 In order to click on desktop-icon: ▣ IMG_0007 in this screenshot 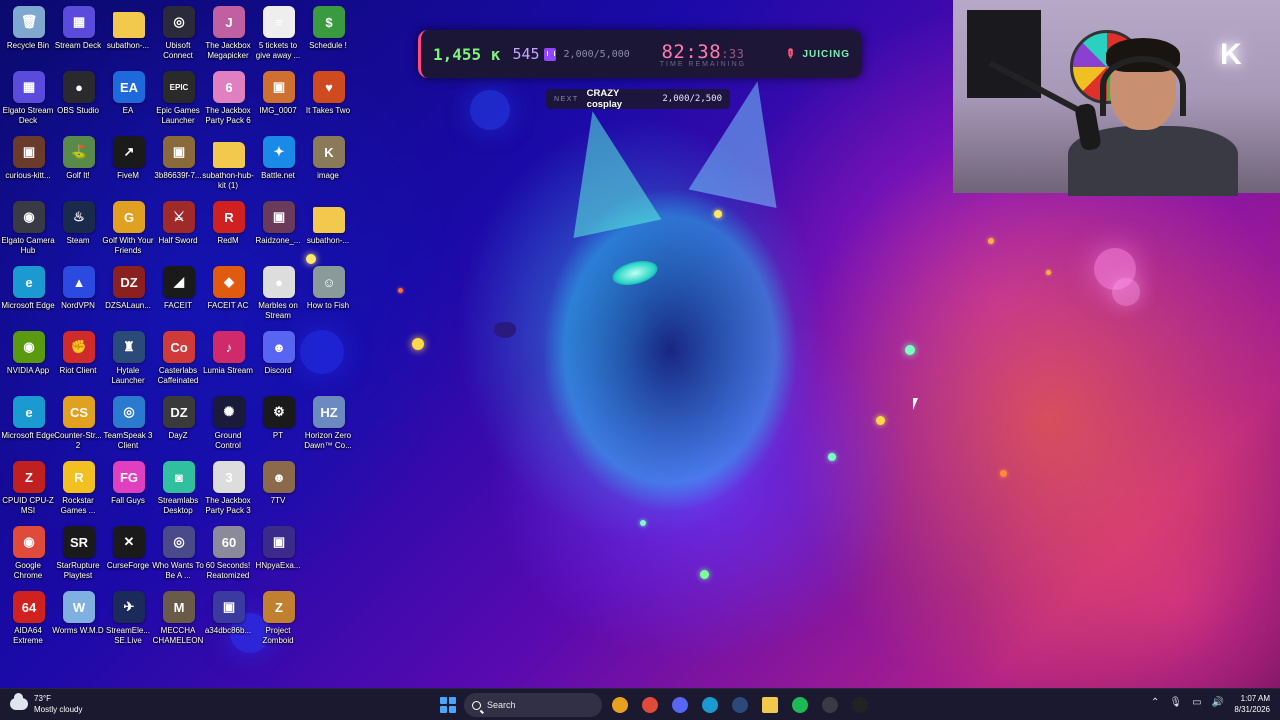, I will do `click(279, 93)`.